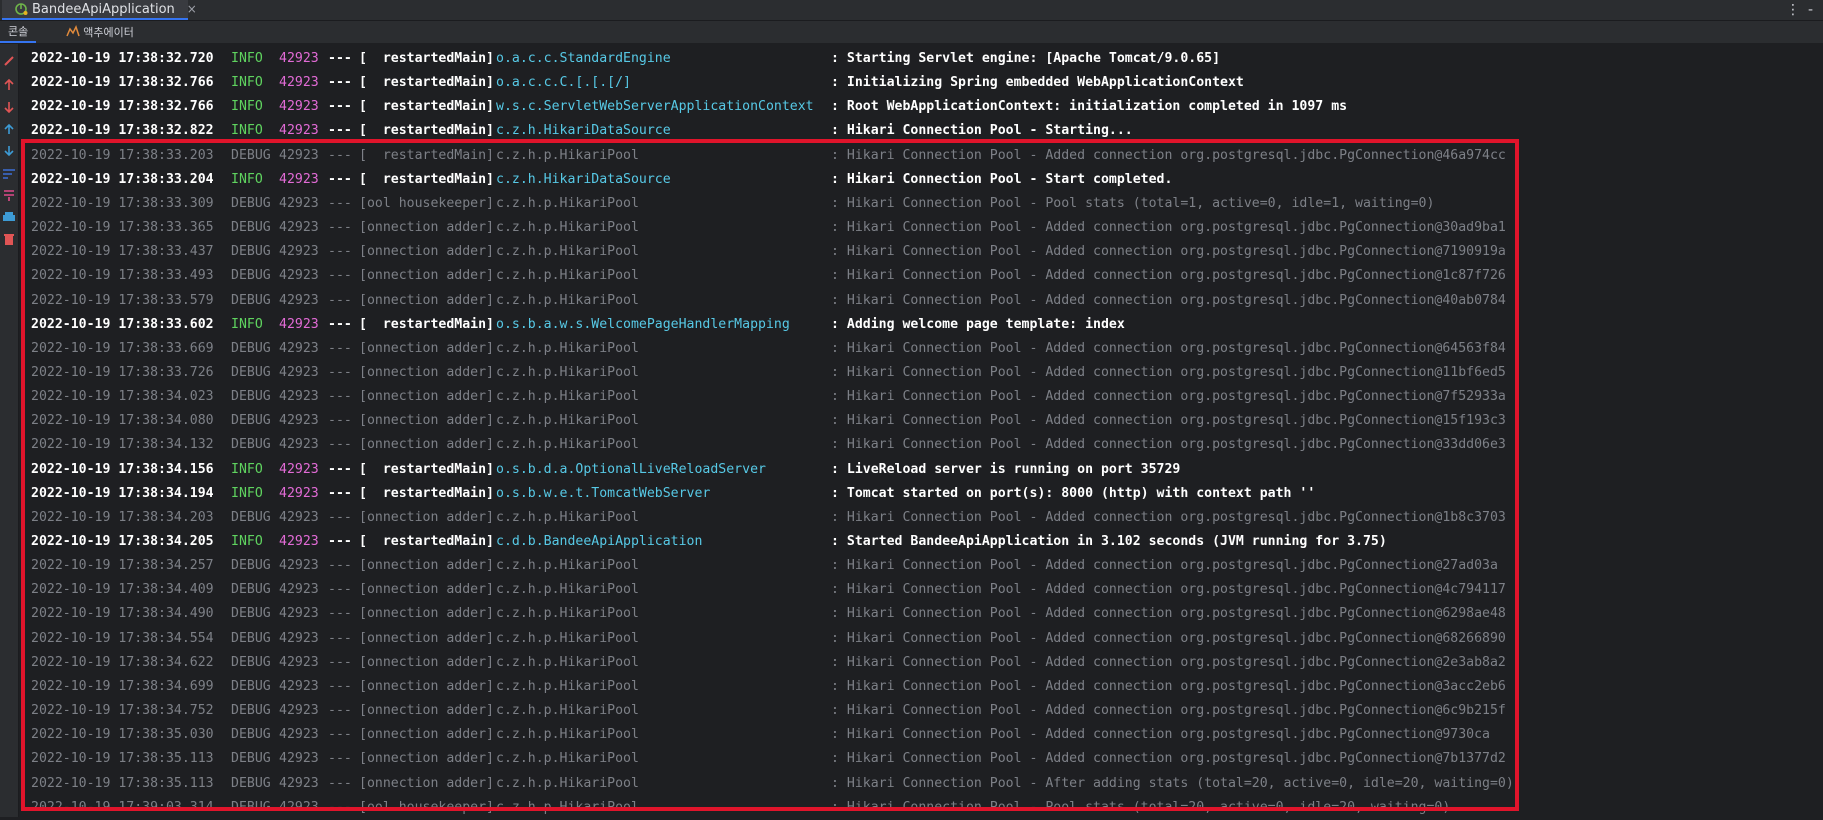 The width and height of the screenshot is (1823, 820). I want to click on next-icon, so click(9, 151).